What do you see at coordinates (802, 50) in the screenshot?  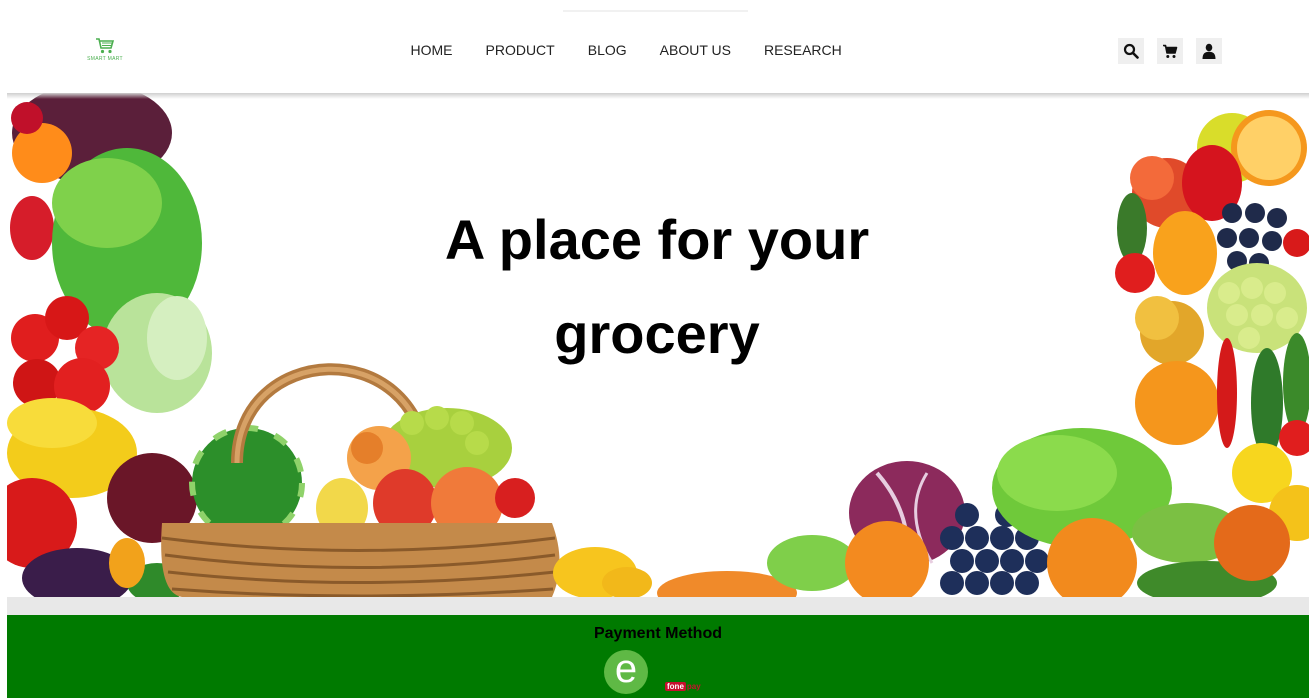 I see `nav-item-research: RESEARCH` at bounding box center [802, 50].